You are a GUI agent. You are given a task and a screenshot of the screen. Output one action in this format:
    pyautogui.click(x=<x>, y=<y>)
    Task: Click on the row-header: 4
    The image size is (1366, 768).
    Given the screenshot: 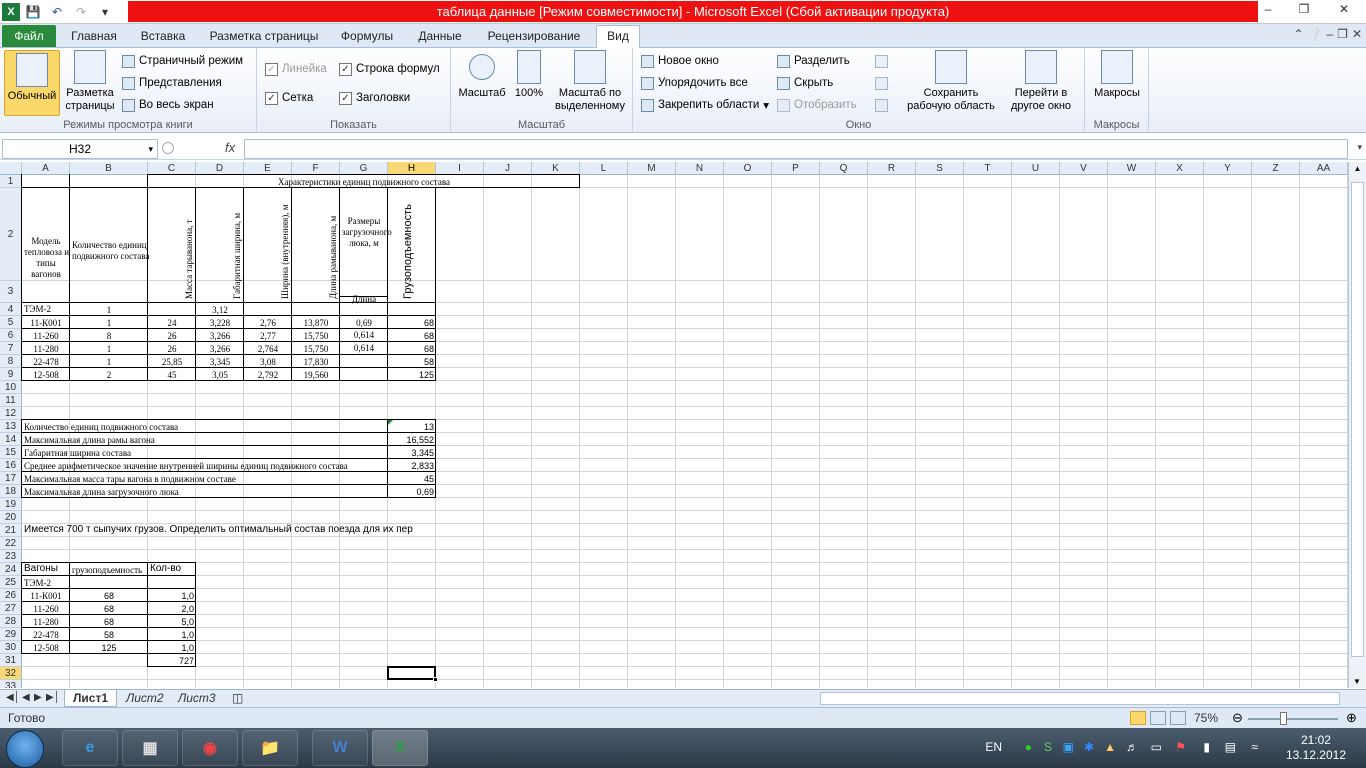 What is the action you would take?
    pyautogui.click(x=11, y=309)
    